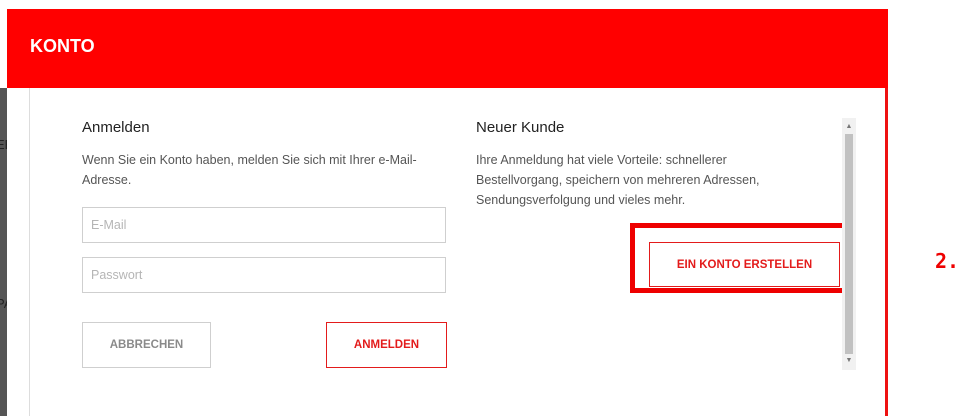 This screenshot has width=969, height=416. What do you see at coordinates (741, 258) in the screenshot?
I see `annotation-highlight-box` at bounding box center [741, 258].